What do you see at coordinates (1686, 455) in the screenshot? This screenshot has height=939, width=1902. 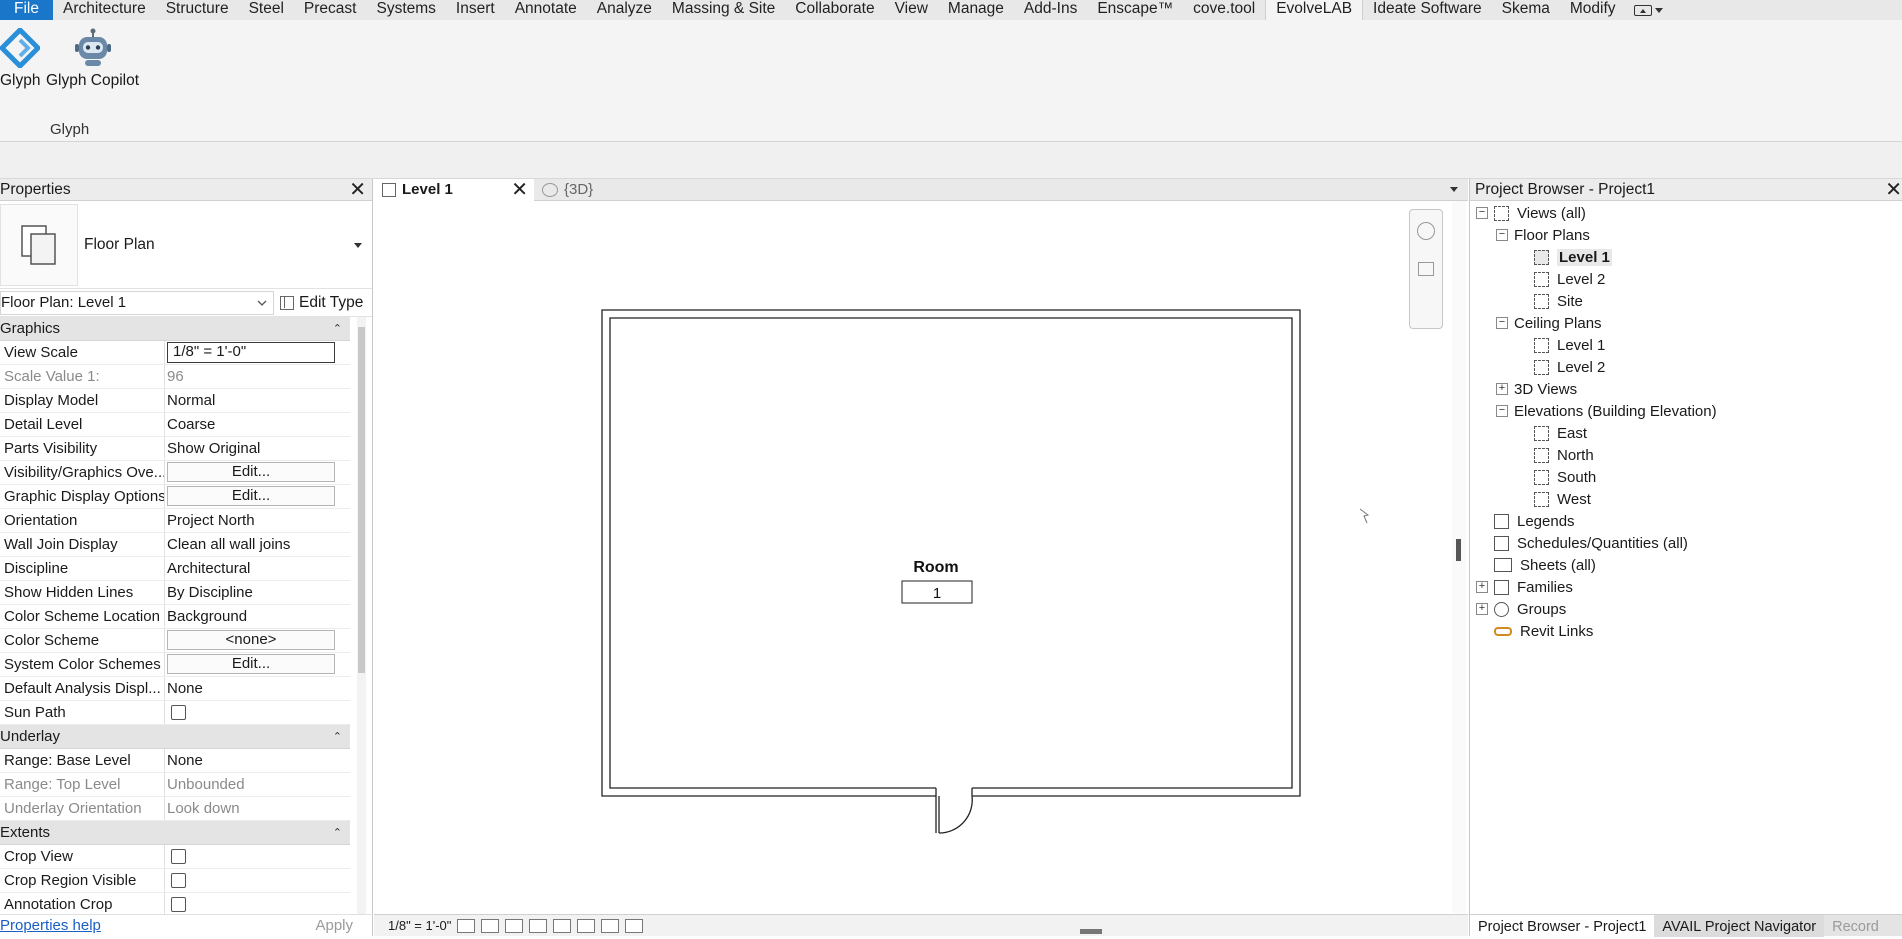 I see `tree-item: North` at bounding box center [1686, 455].